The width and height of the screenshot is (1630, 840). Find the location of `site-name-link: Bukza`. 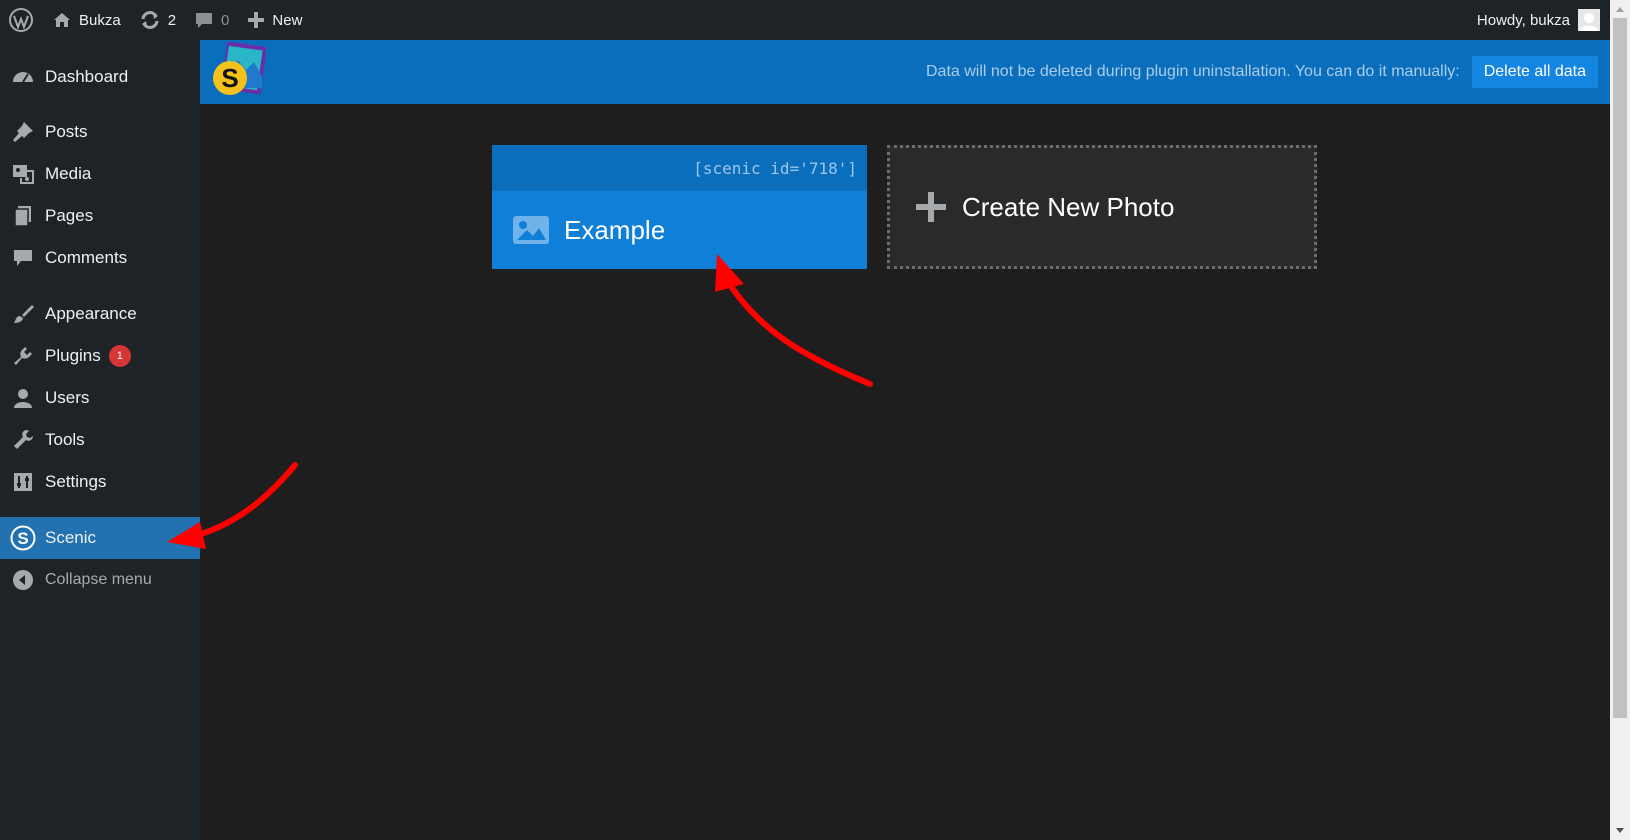

site-name-link: Bukza is located at coordinates (86, 20).